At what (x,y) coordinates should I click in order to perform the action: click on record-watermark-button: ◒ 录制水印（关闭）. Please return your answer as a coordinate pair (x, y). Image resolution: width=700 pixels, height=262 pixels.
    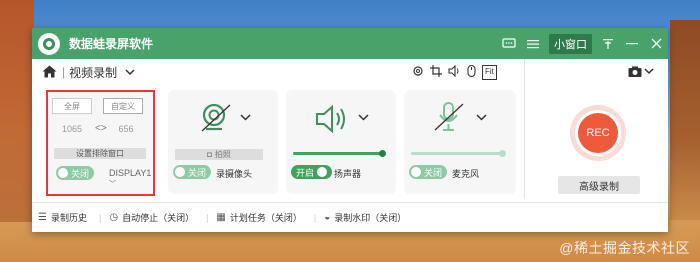
    Looking at the image, I should click on (365, 217).